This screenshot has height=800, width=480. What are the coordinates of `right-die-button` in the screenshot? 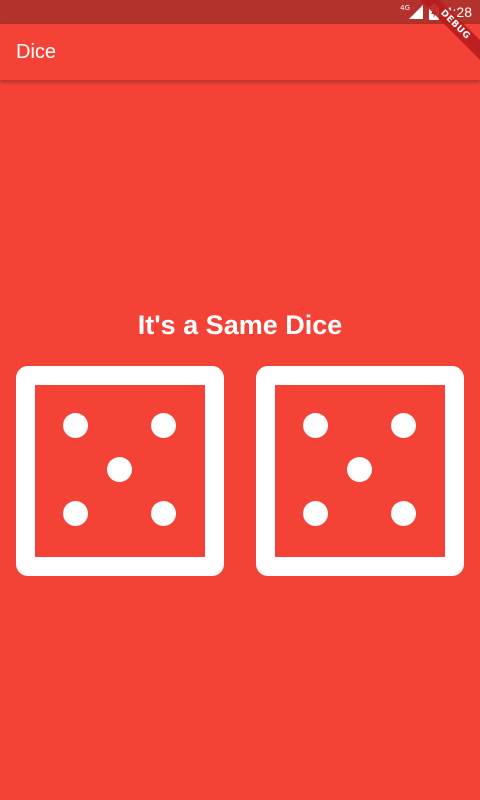 It's located at (360, 471).